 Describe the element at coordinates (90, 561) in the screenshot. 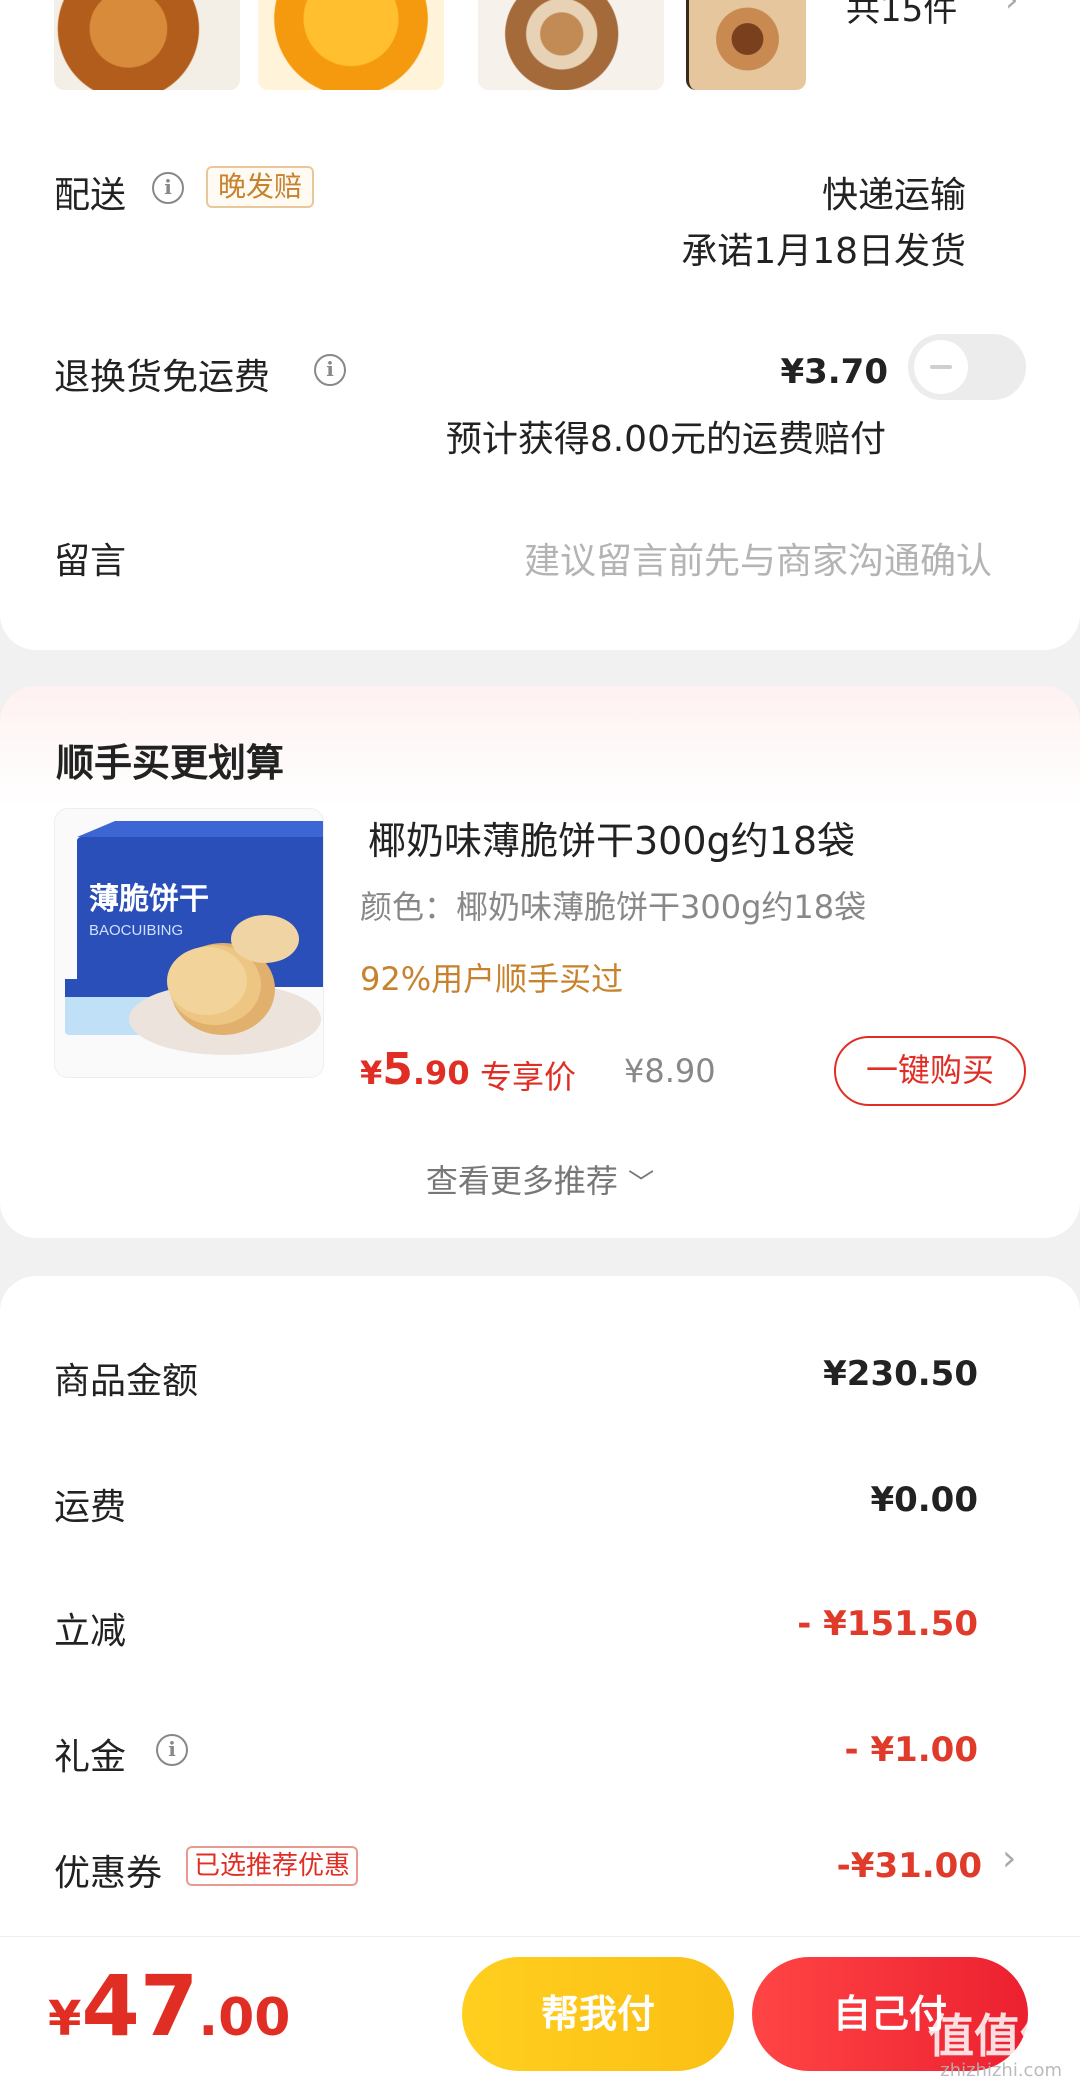

I see `message-label: 留言` at that location.